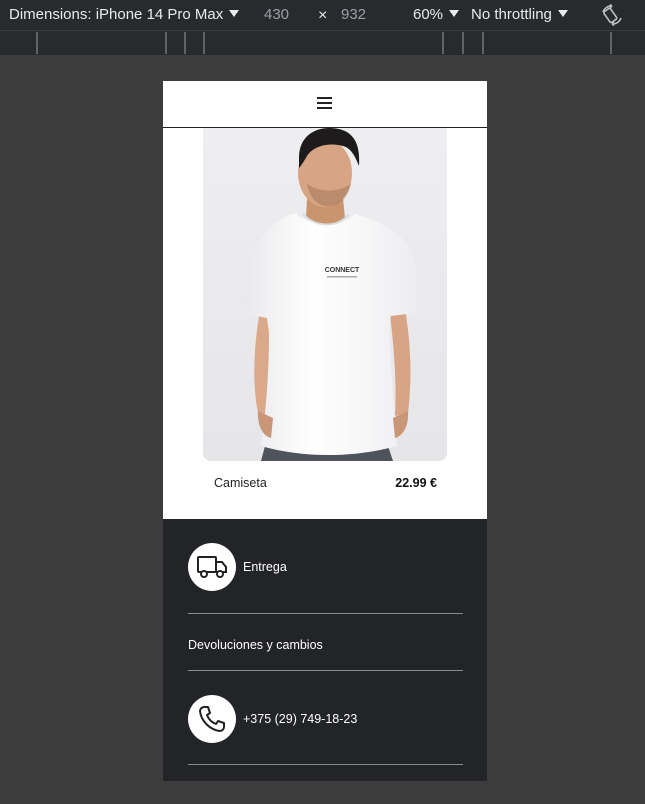 The image size is (645, 804). I want to click on throttling-label: No throttling, so click(511, 14).